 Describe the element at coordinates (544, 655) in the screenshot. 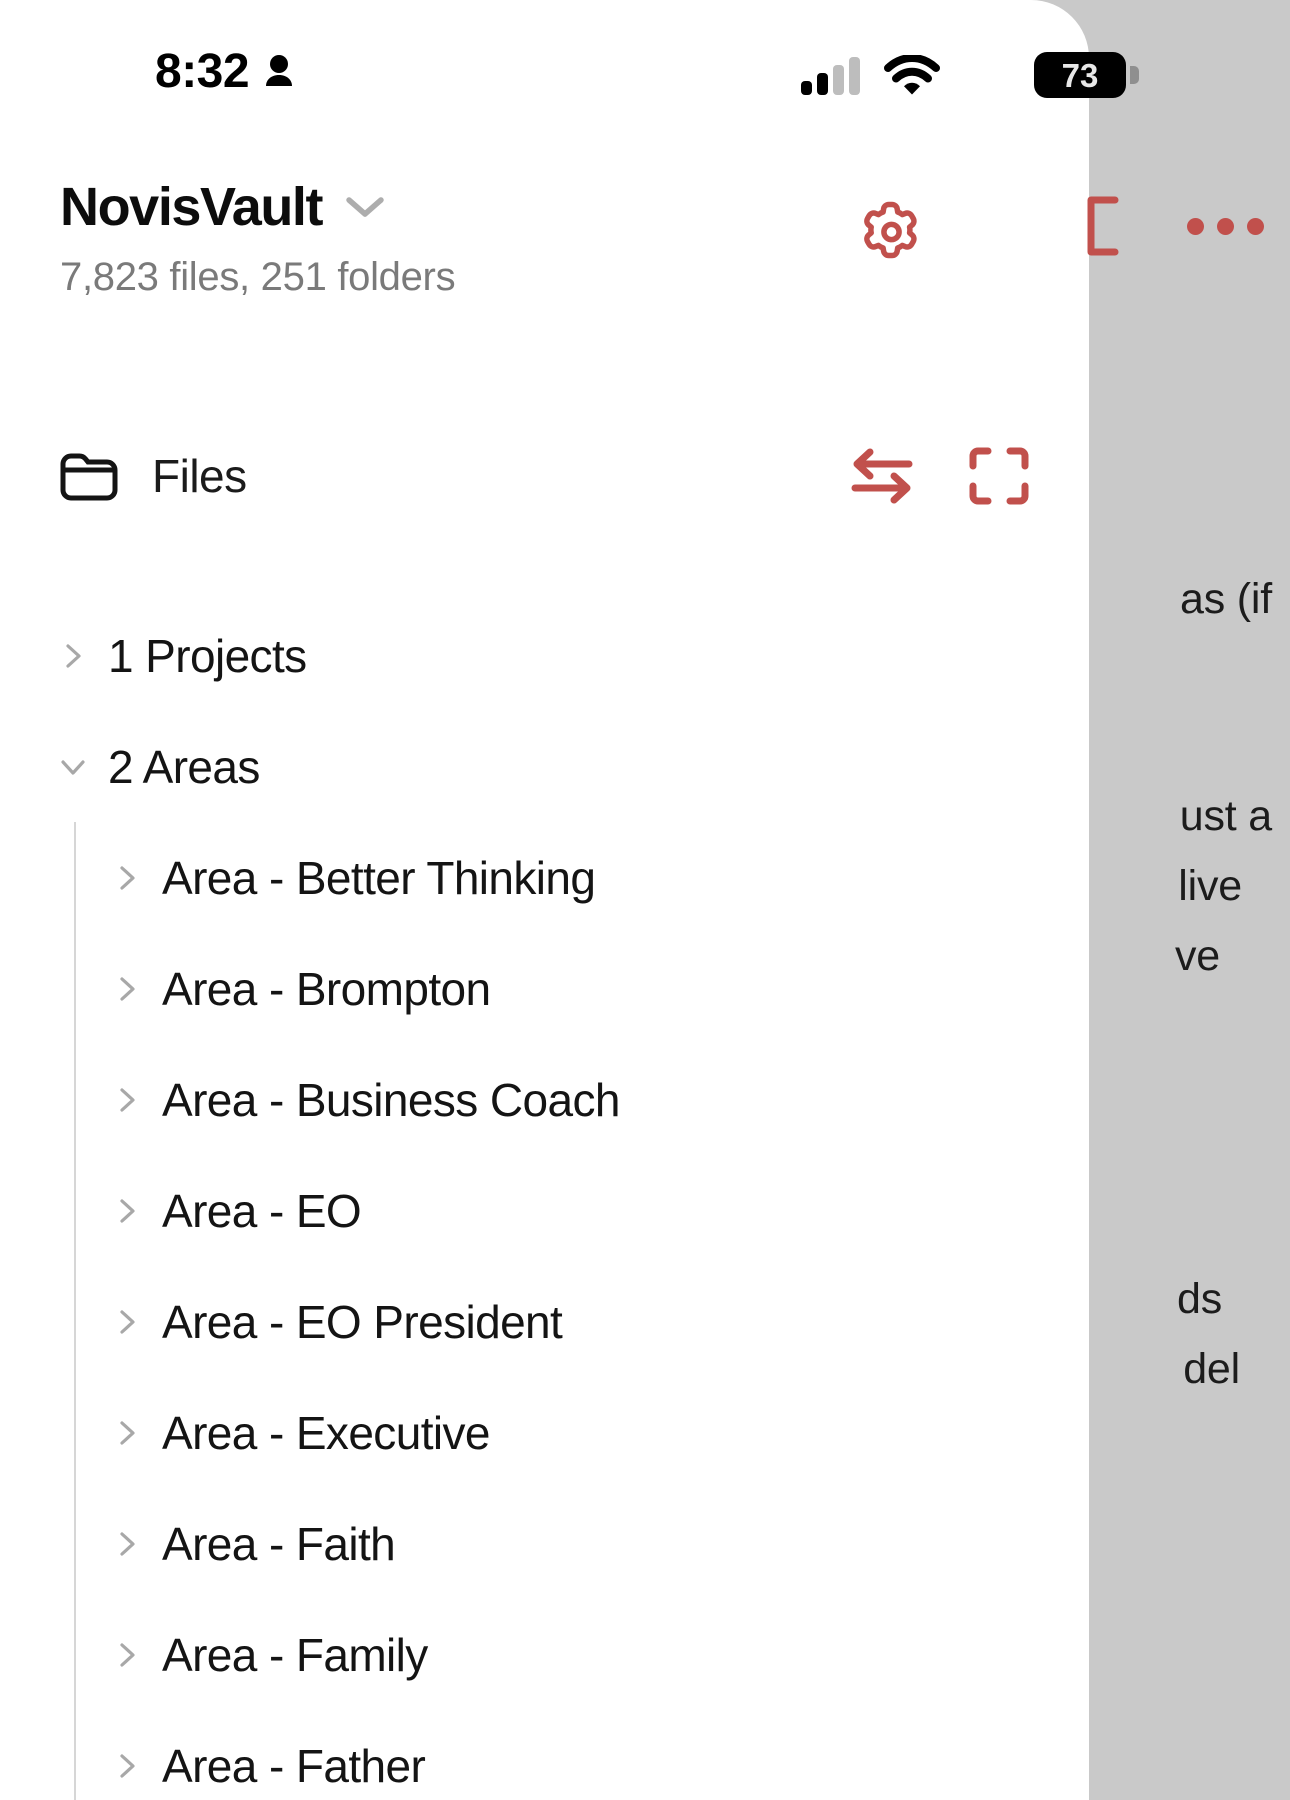

I see `tree-item-top: 1 Projects` at that location.